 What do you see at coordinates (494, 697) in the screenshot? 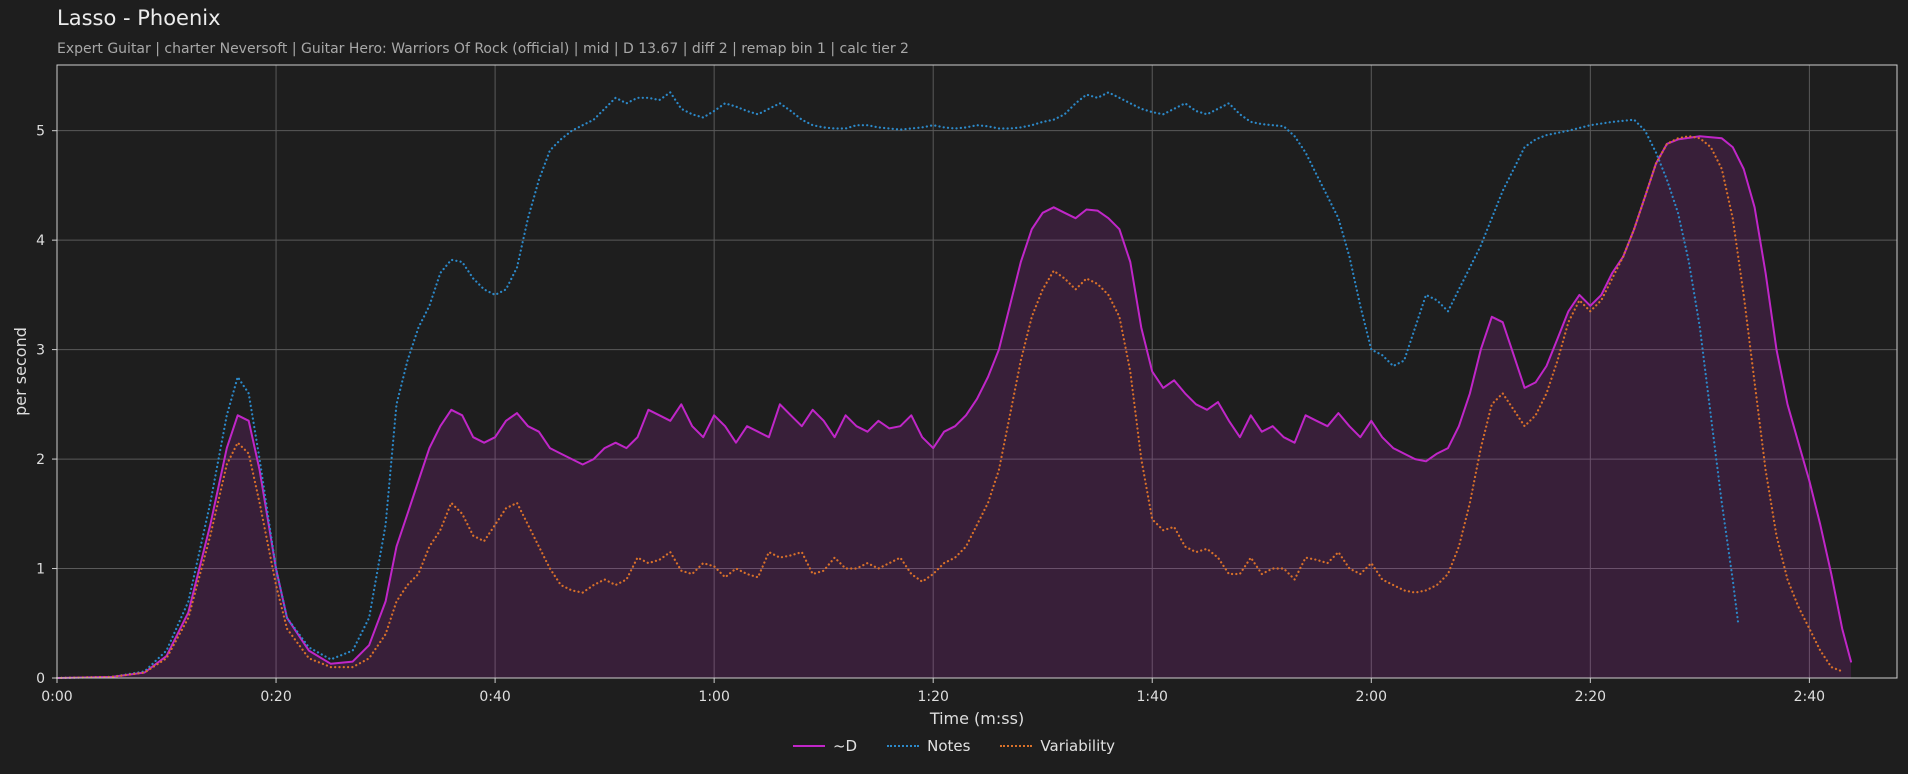
I see `x-tick-label: 0:40` at bounding box center [494, 697].